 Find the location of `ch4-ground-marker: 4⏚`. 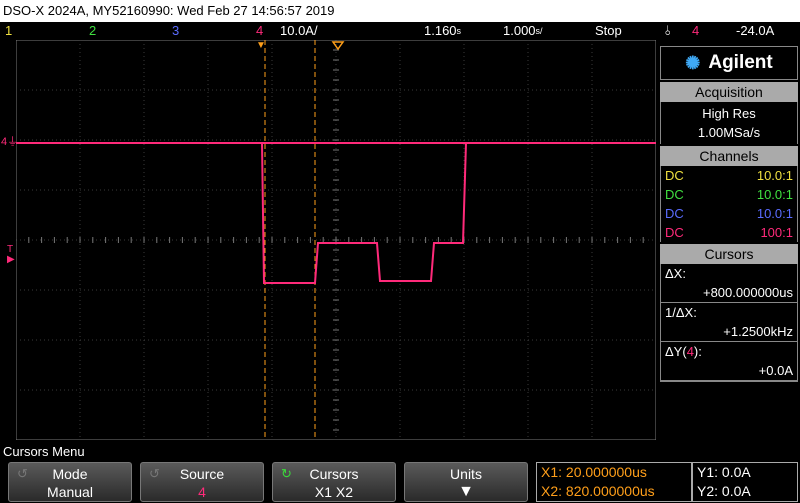

ch4-ground-marker: 4⏚ is located at coordinates (9, 141).